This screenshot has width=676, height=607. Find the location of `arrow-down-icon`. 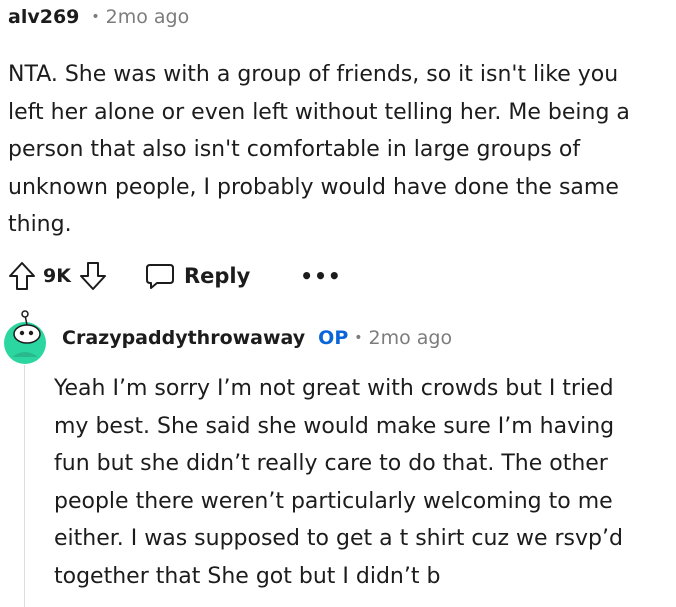

arrow-down-icon is located at coordinates (92, 276).